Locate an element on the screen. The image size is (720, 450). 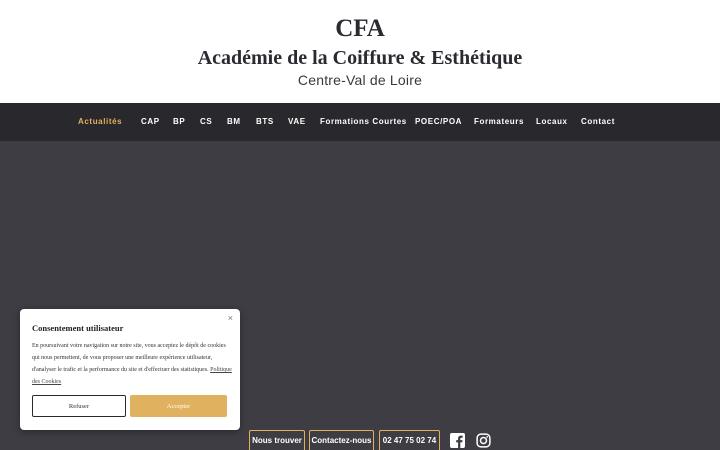
nav-item-locaux: Locaux is located at coordinates (552, 122).